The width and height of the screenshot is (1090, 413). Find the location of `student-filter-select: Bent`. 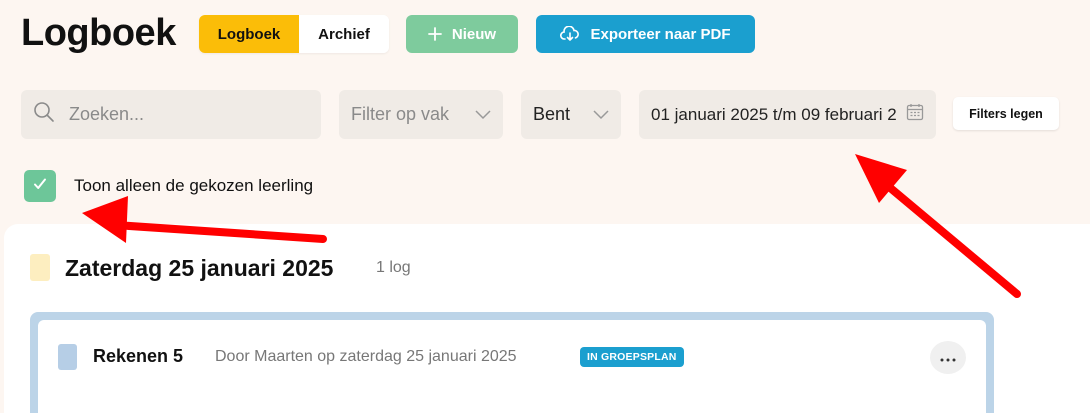

student-filter-select: Bent is located at coordinates (571, 114).